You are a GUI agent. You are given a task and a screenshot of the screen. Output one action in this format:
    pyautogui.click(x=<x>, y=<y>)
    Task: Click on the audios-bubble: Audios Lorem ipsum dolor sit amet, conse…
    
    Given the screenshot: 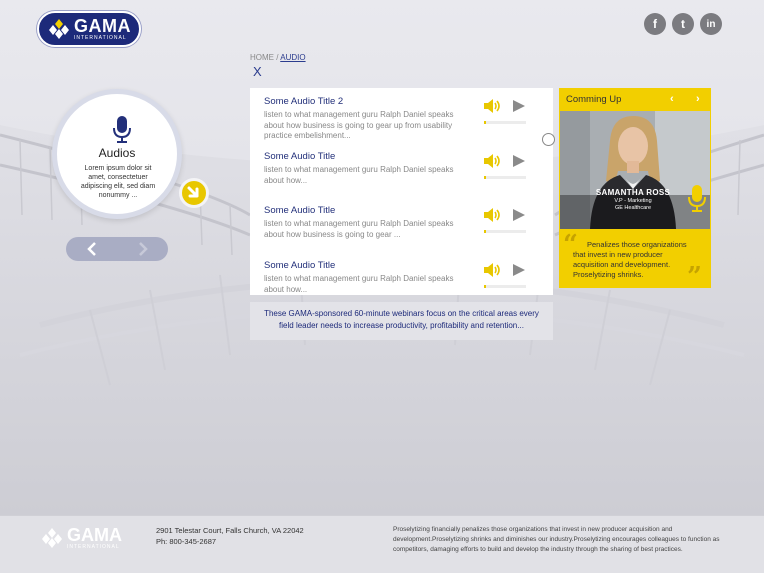 What is the action you would take?
    pyautogui.click(x=117, y=154)
    